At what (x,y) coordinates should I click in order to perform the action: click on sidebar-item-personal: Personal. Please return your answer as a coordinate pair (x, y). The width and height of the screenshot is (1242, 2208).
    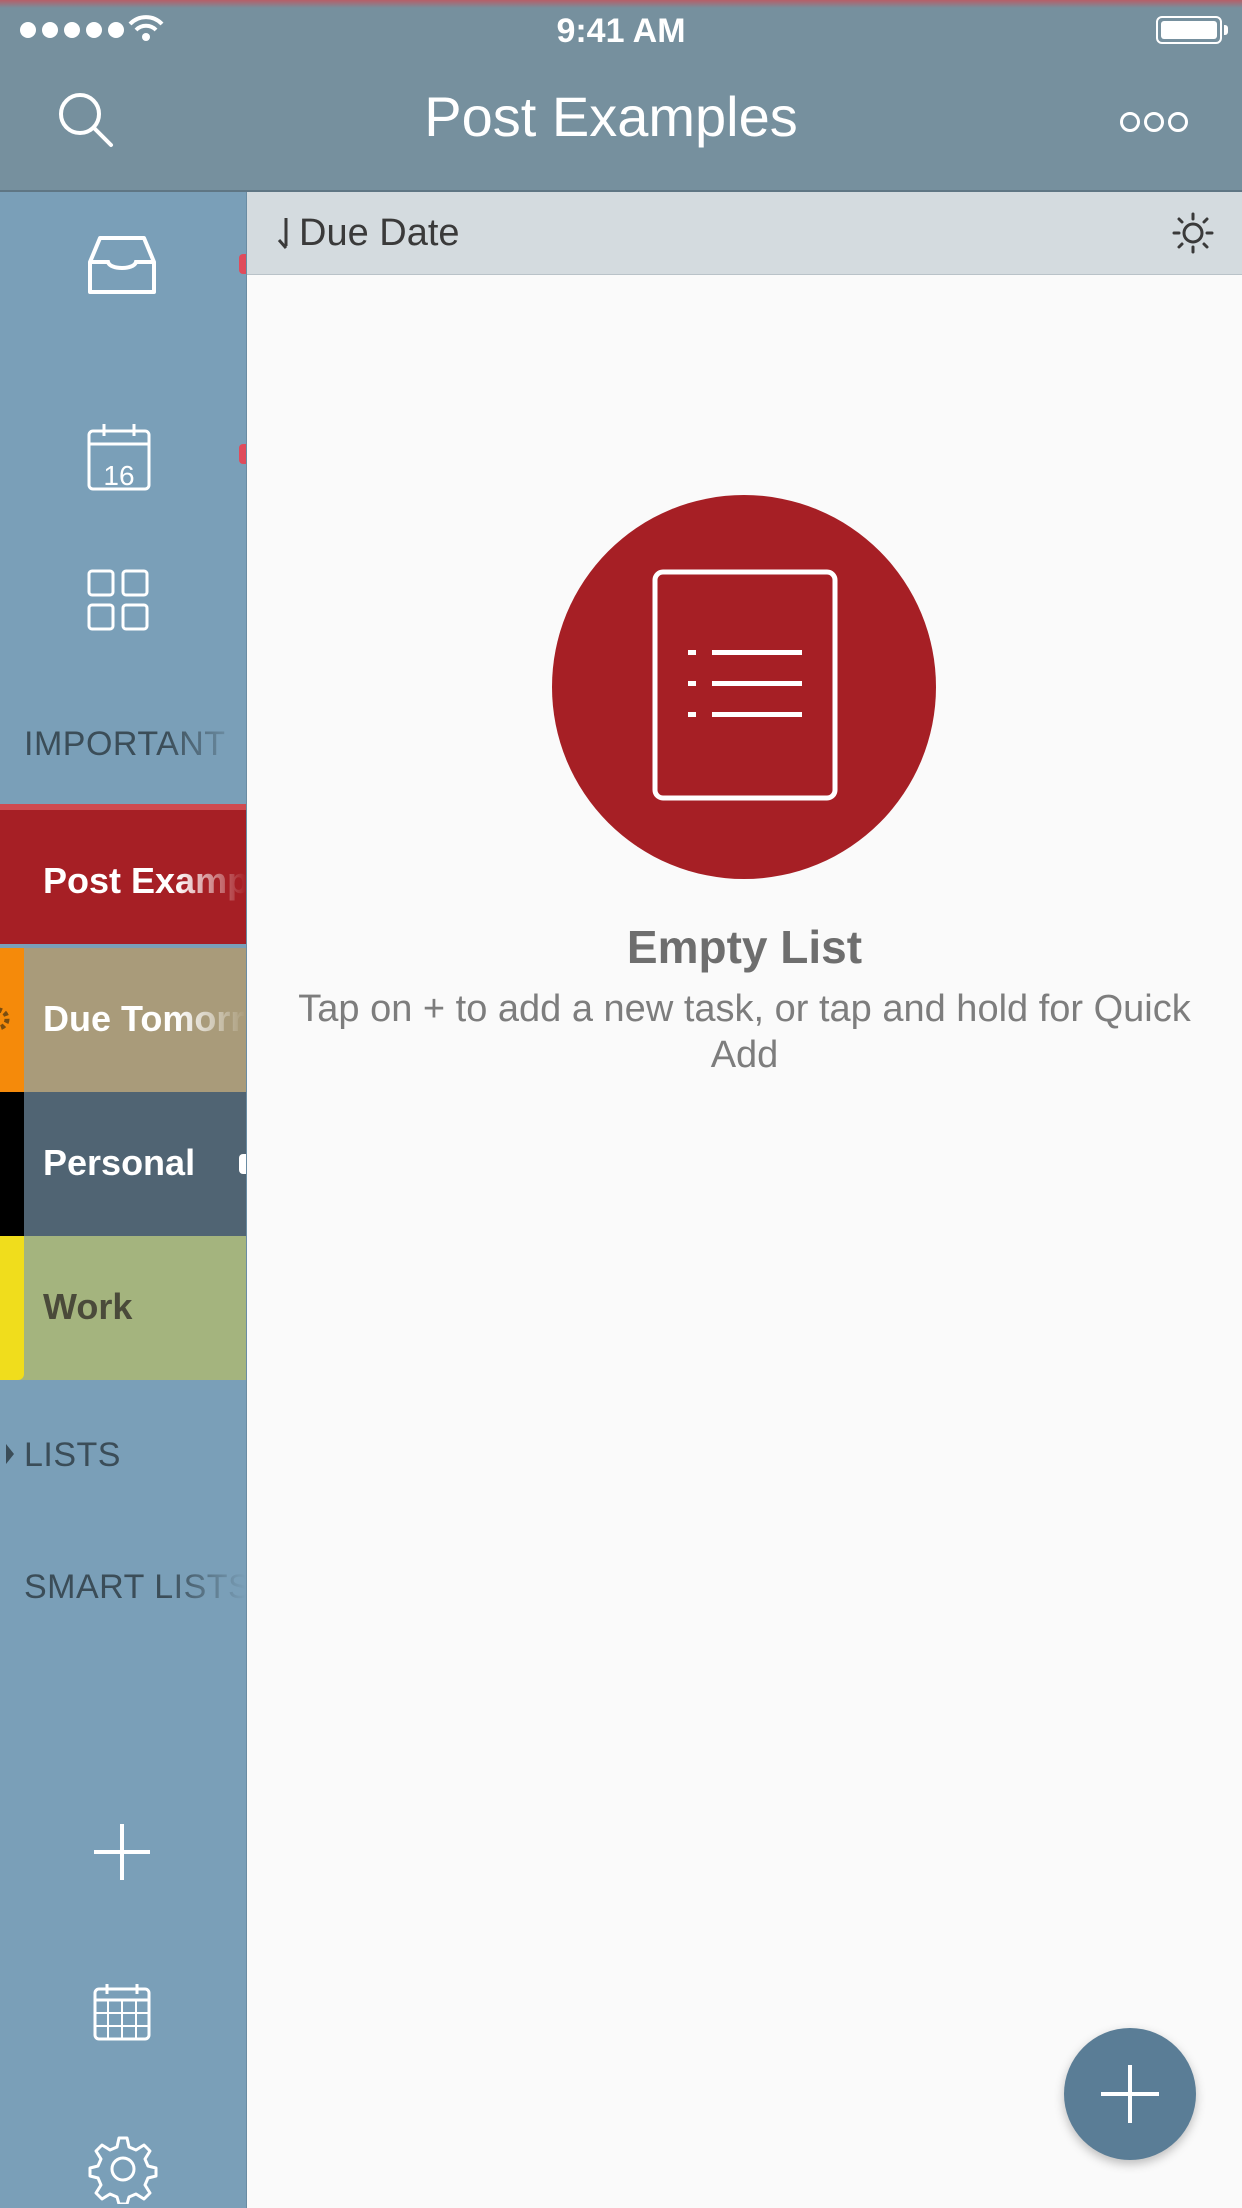
    Looking at the image, I should click on (123, 1164).